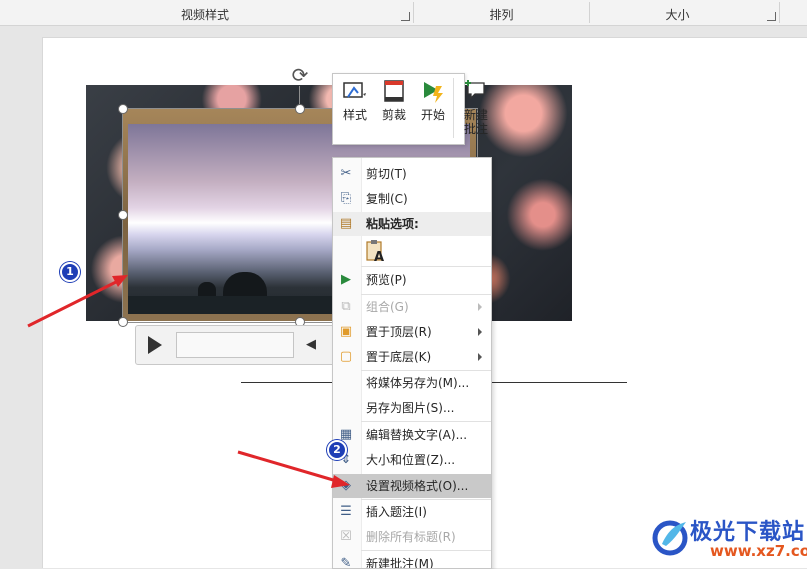  What do you see at coordinates (346, 198) in the screenshot?
I see `copy-icon: ⎘` at bounding box center [346, 198].